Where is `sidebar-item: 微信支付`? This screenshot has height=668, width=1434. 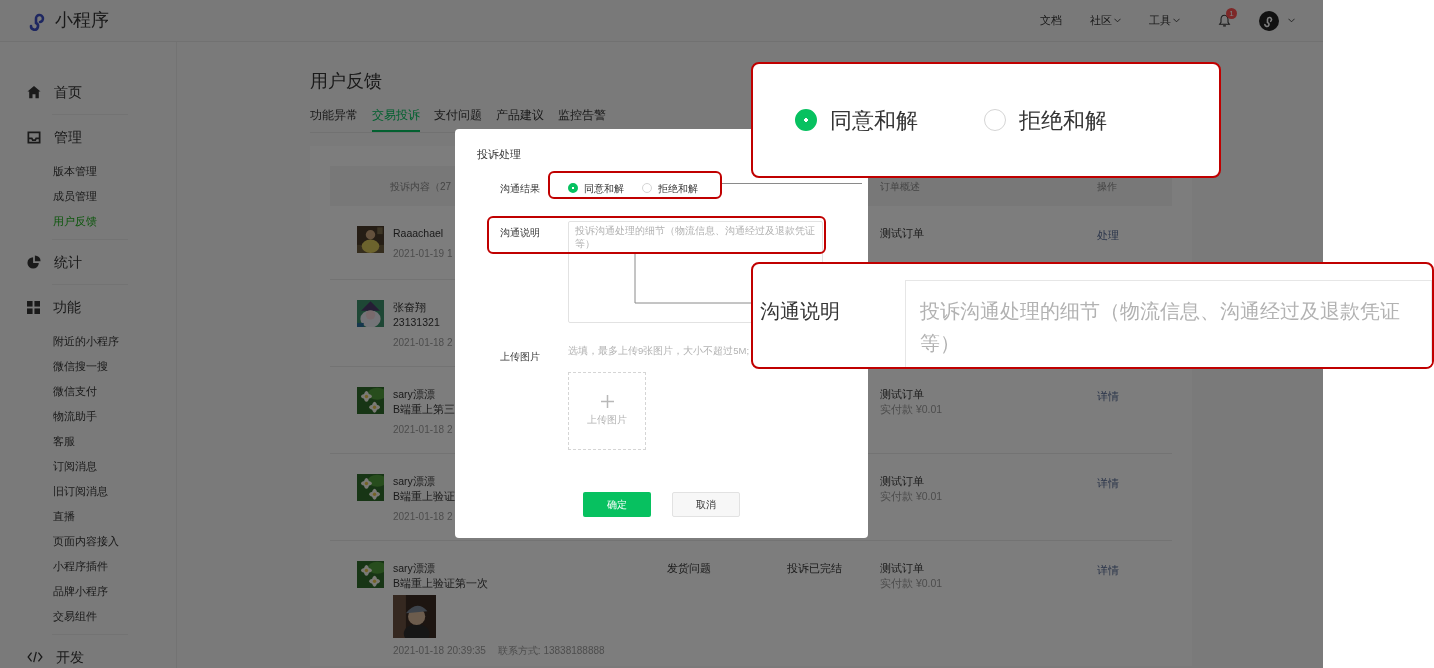
sidebar-item: 微信支付 is located at coordinates (88, 391).